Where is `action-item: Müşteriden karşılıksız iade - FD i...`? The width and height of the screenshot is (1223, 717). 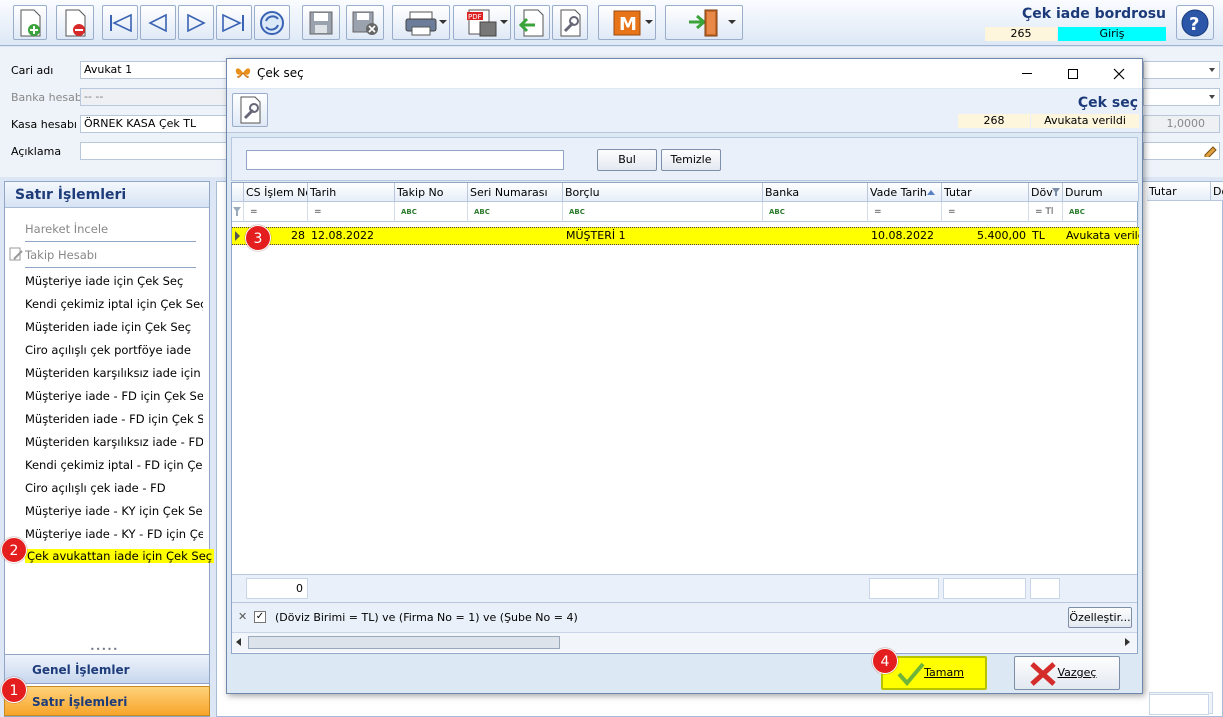
action-item: Müşteriden karşılıksız iade - FD i... is located at coordinates (114, 442).